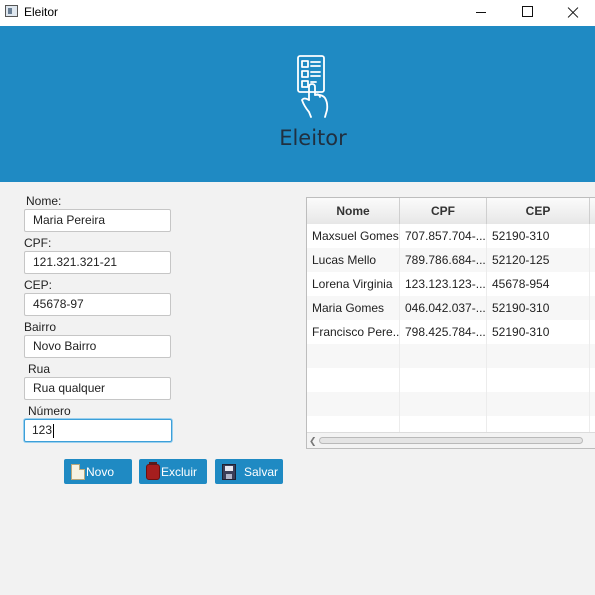 The image size is (595, 595). I want to click on scroll-left-icon: ❮, so click(313, 441).